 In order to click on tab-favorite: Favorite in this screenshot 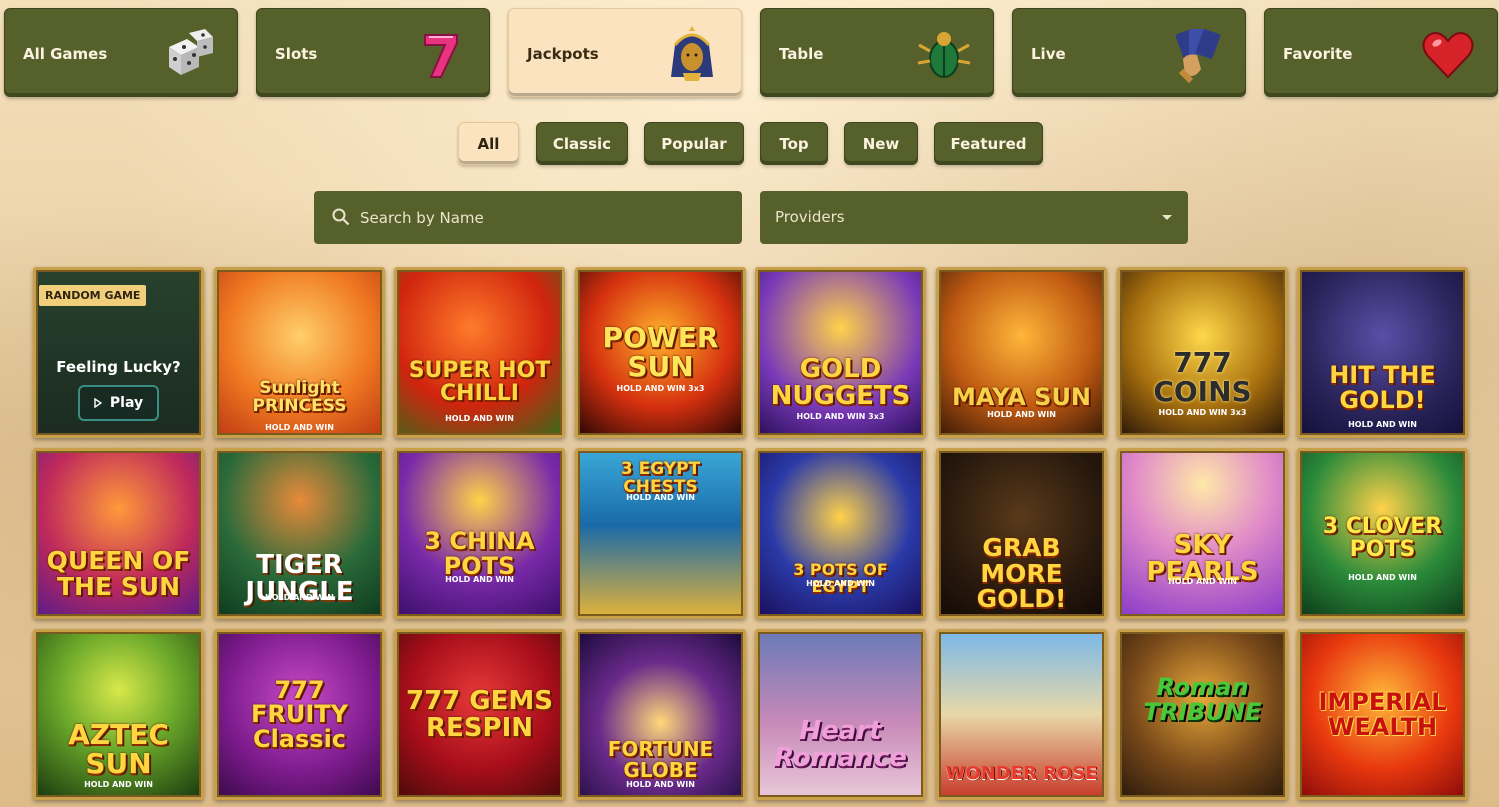, I will do `click(1381, 52)`.